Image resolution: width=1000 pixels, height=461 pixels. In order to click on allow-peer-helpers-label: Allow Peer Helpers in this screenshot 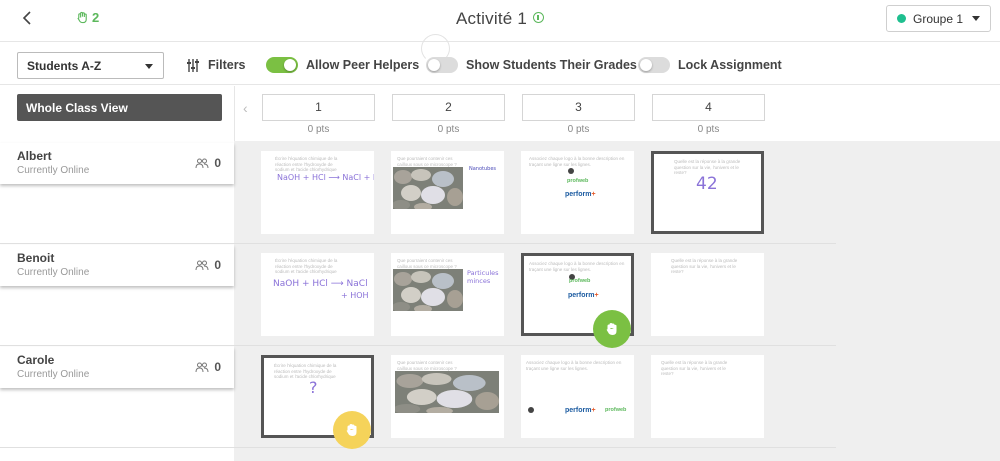, I will do `click(363, 65)`.